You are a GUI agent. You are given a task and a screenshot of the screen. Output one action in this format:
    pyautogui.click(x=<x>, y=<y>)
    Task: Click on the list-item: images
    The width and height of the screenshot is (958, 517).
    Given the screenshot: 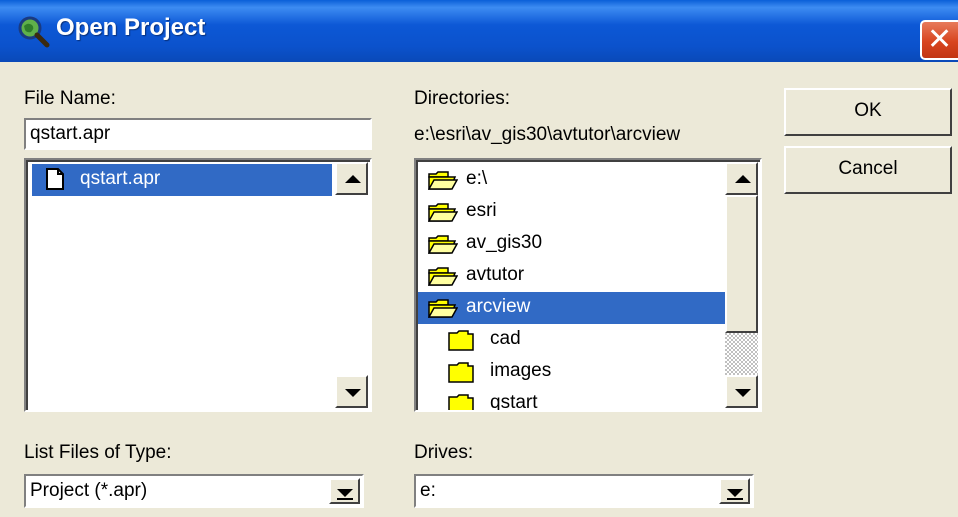 What is the action you would take?
    pyautogui.click(x=572, y=372)
    